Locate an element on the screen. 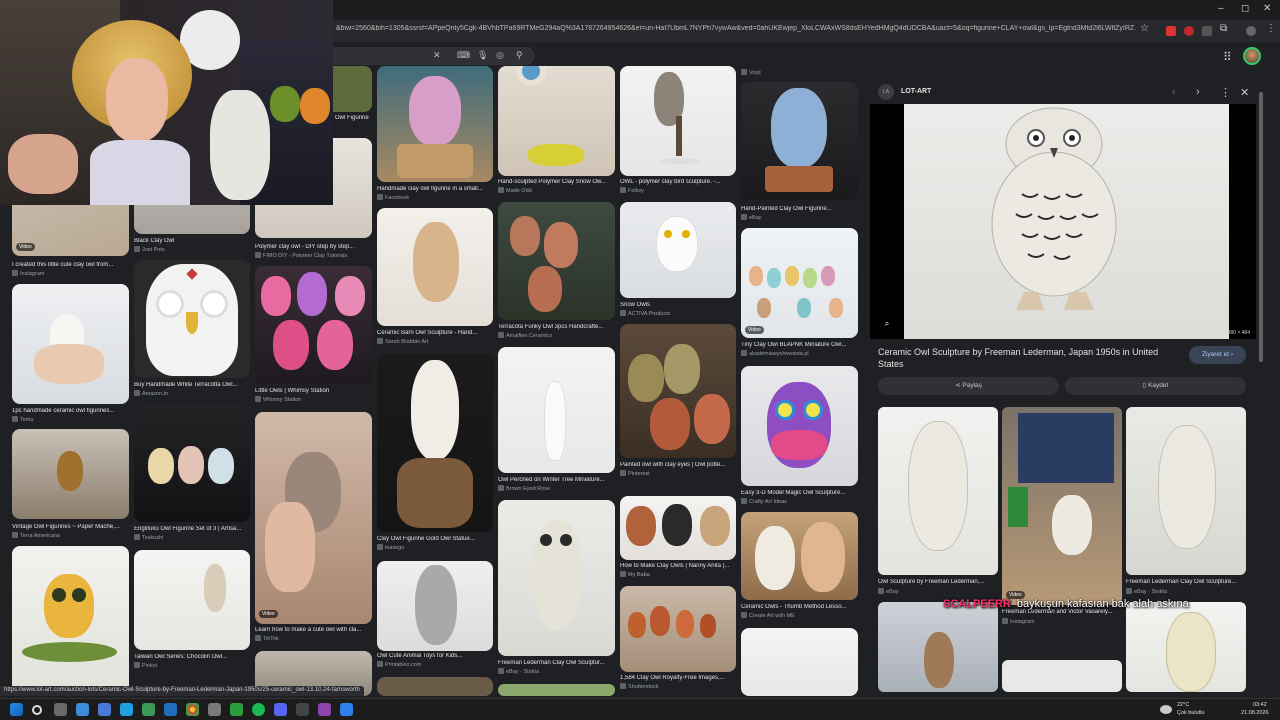 Image resolution: width=1280 pixels, height=720 pixels. panel-scrollbar is located at coordinates (1261, 227).